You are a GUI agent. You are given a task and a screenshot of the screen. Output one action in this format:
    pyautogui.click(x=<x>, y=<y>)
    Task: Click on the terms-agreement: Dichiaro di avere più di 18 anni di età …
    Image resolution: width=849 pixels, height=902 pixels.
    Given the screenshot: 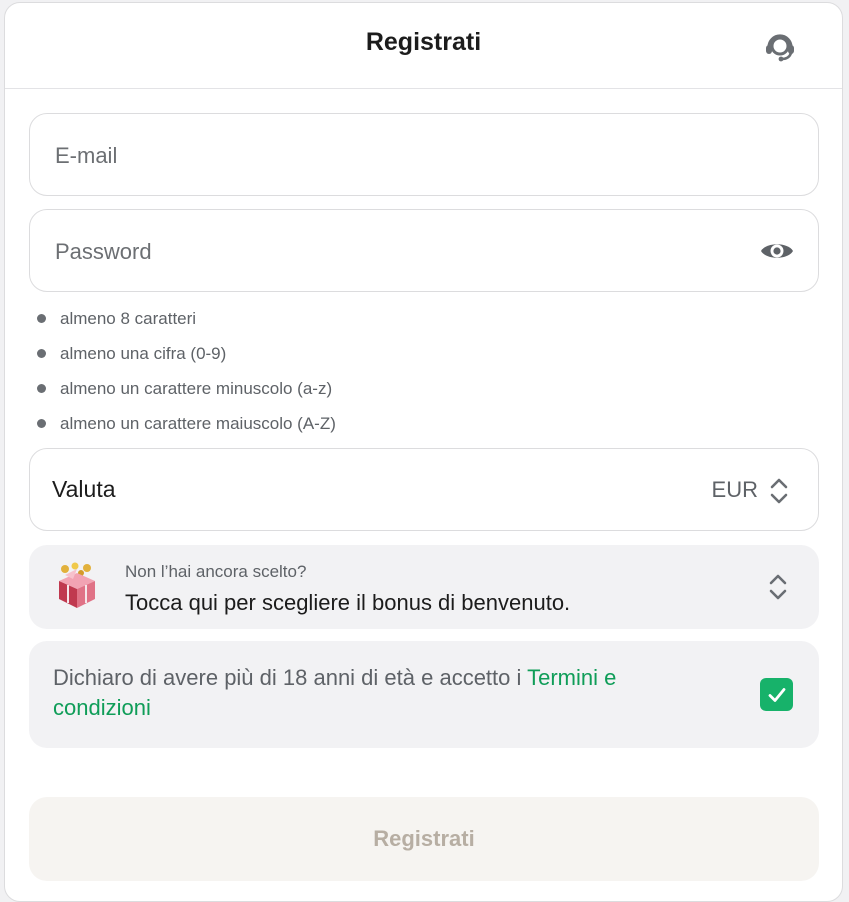 What is the action you would take?
    pyautogui.click(x=424, y=694)
    